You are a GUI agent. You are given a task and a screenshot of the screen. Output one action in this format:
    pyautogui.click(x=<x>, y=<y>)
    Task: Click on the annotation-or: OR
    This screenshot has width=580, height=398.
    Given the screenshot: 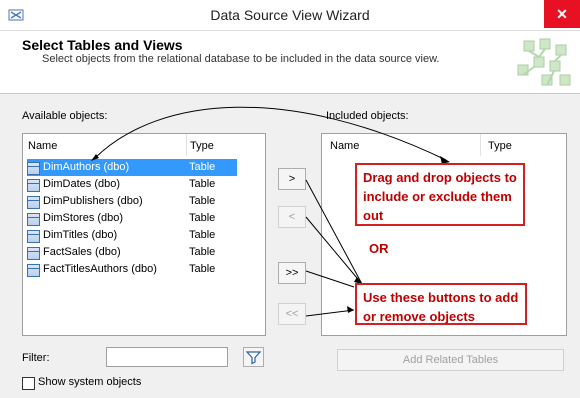 What is the action you would take?
    pyautogui.click(x=379, y=248)
    